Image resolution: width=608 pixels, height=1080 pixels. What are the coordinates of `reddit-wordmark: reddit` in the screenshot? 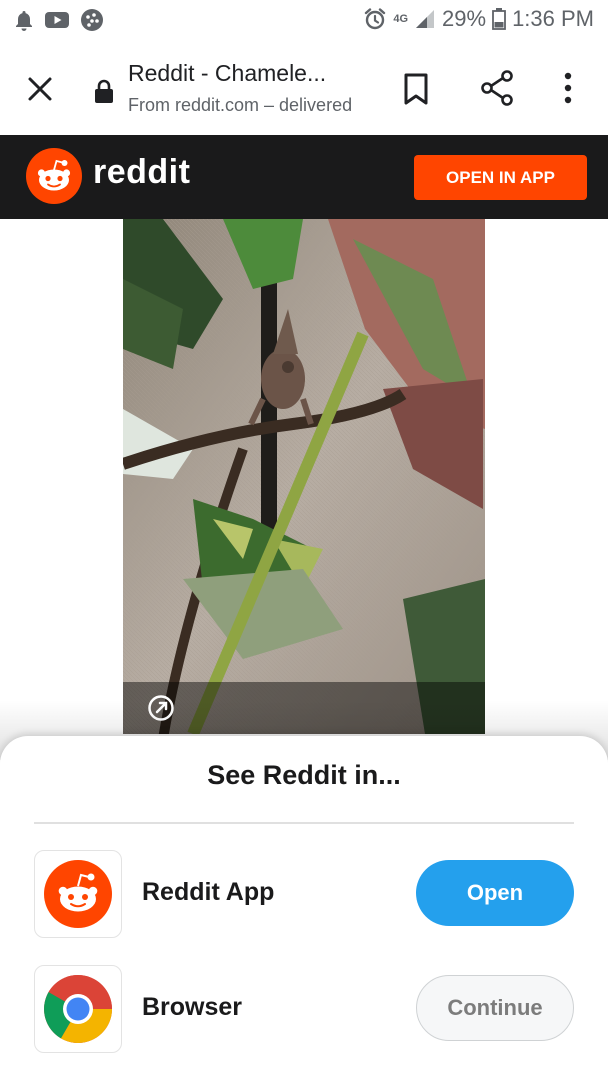 It's located at (142, 172).